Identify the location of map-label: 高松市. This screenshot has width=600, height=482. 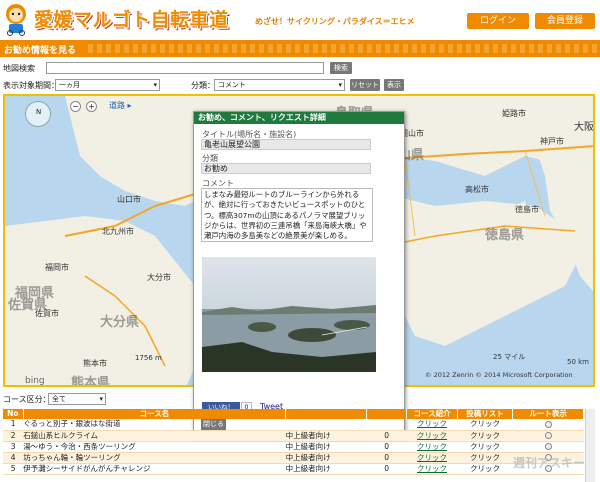
(477, 189).